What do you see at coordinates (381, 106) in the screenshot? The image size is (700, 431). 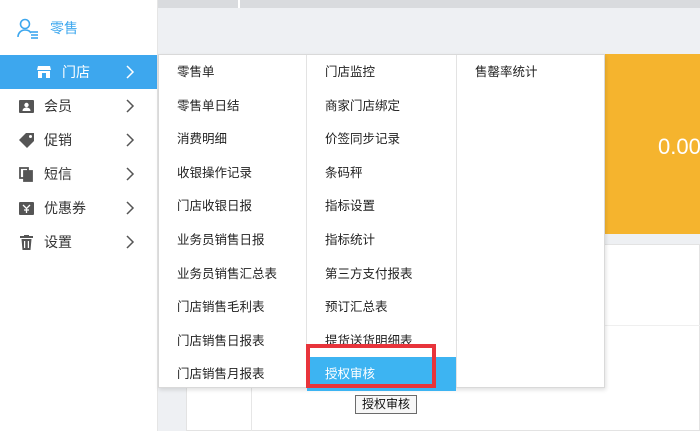 I see `menu-item-merchant-store-binding: 商家门店绑定` at bounding box center [381, 106].